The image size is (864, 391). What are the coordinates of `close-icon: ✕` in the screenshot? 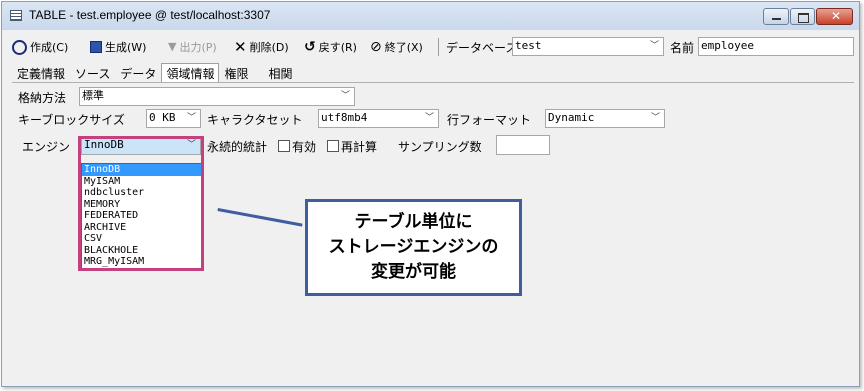 It's located at (836, 16).